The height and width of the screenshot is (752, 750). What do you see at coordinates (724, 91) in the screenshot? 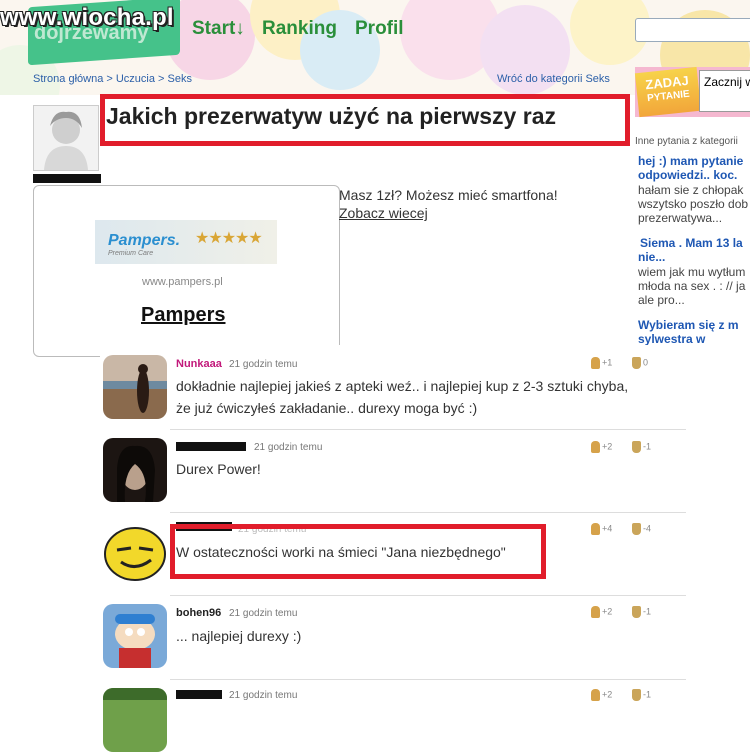
I see `ask-question-input: Zacznij w` at bounding box center [724, 91].